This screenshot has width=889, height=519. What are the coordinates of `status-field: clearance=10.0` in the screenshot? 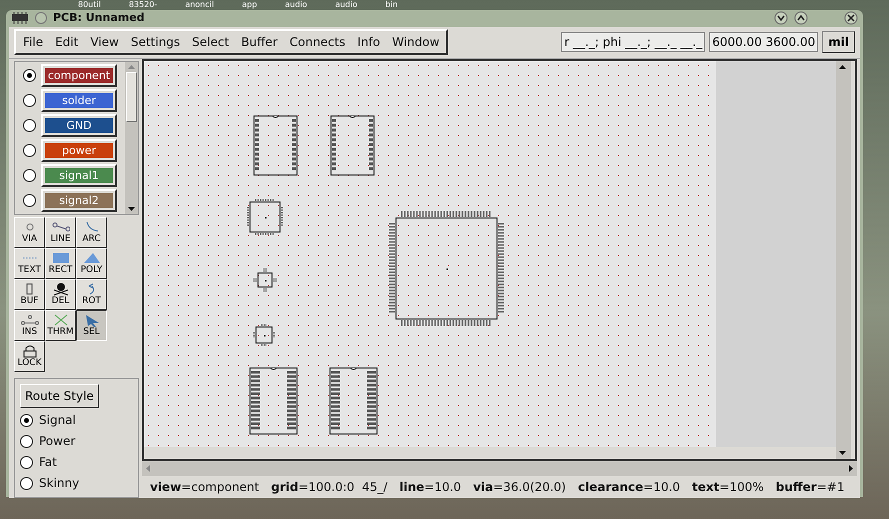 It's located at (629, 487).